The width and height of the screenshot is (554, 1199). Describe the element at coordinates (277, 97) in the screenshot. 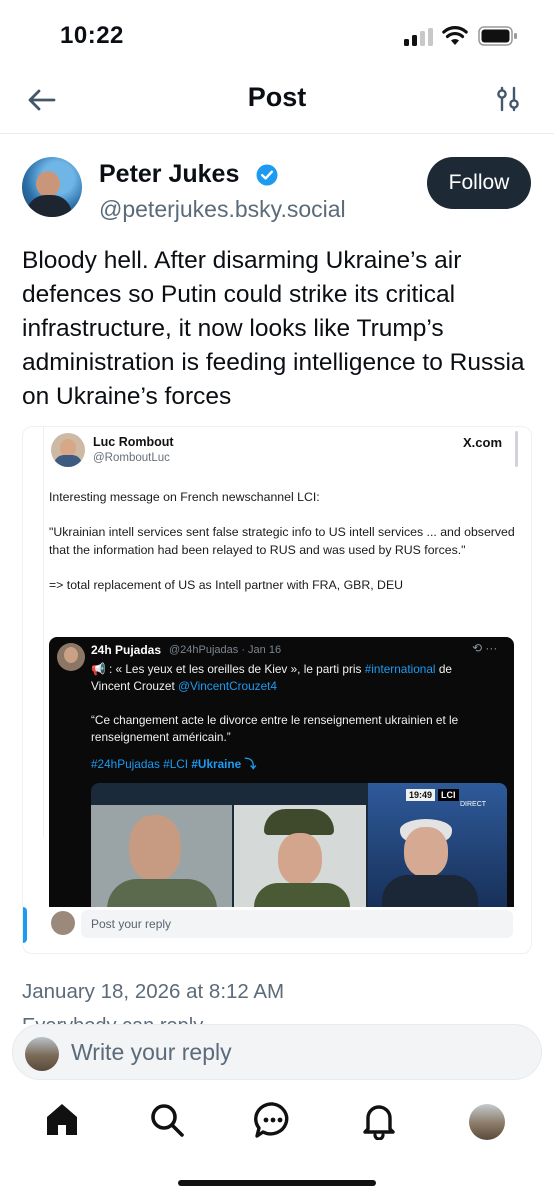

I see `page-title: Post` at that location.